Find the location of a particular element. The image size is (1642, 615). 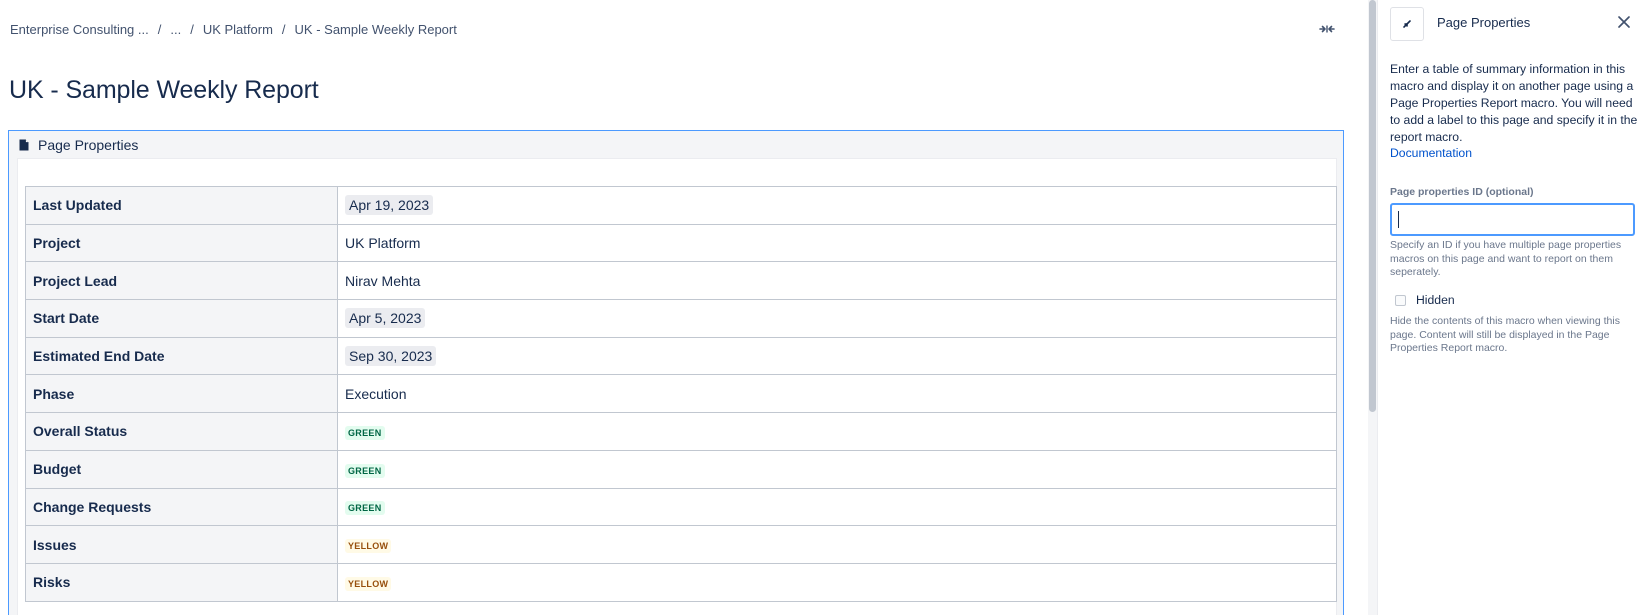

table-row: Project Lead Nirav Mehta is located at coordinates (681, 281).